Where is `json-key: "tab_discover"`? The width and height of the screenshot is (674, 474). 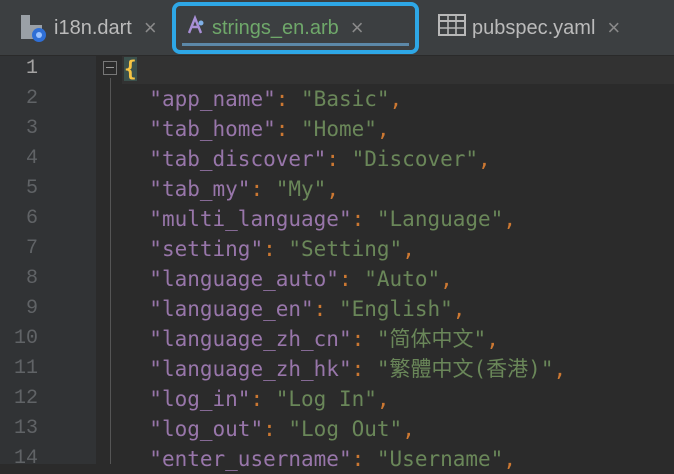 json-key: "tab_discover" is located at coordinates (238, 159).